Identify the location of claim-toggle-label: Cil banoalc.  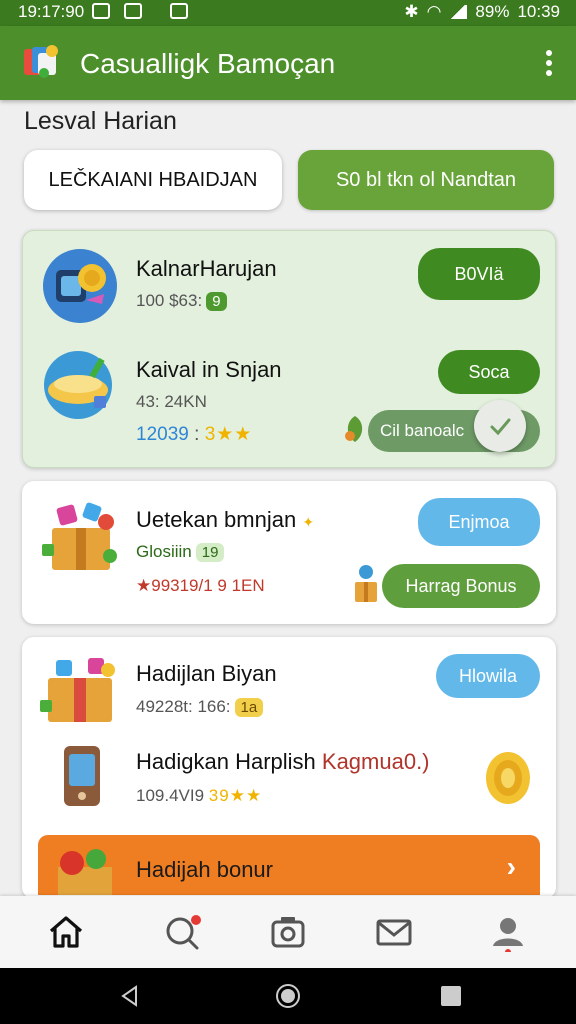
(422, 430).